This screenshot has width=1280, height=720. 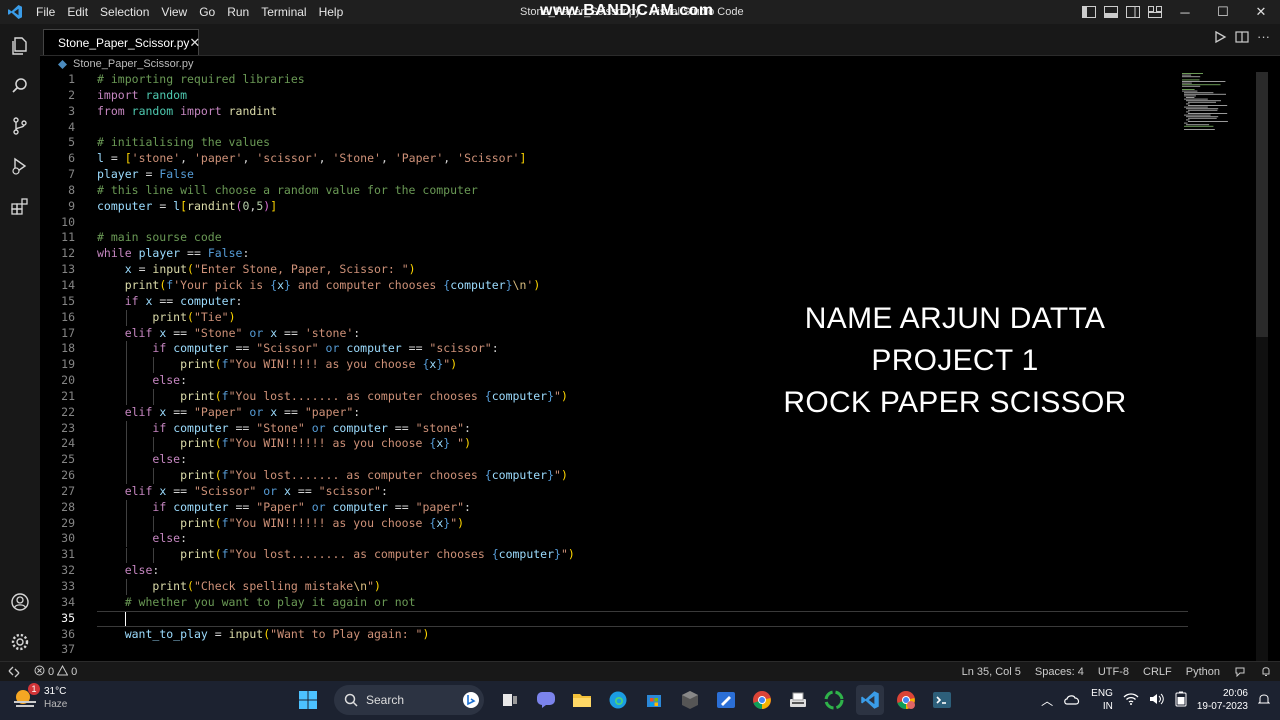 I want to click on menu-selection: Selection, so click(x=124, y=12).